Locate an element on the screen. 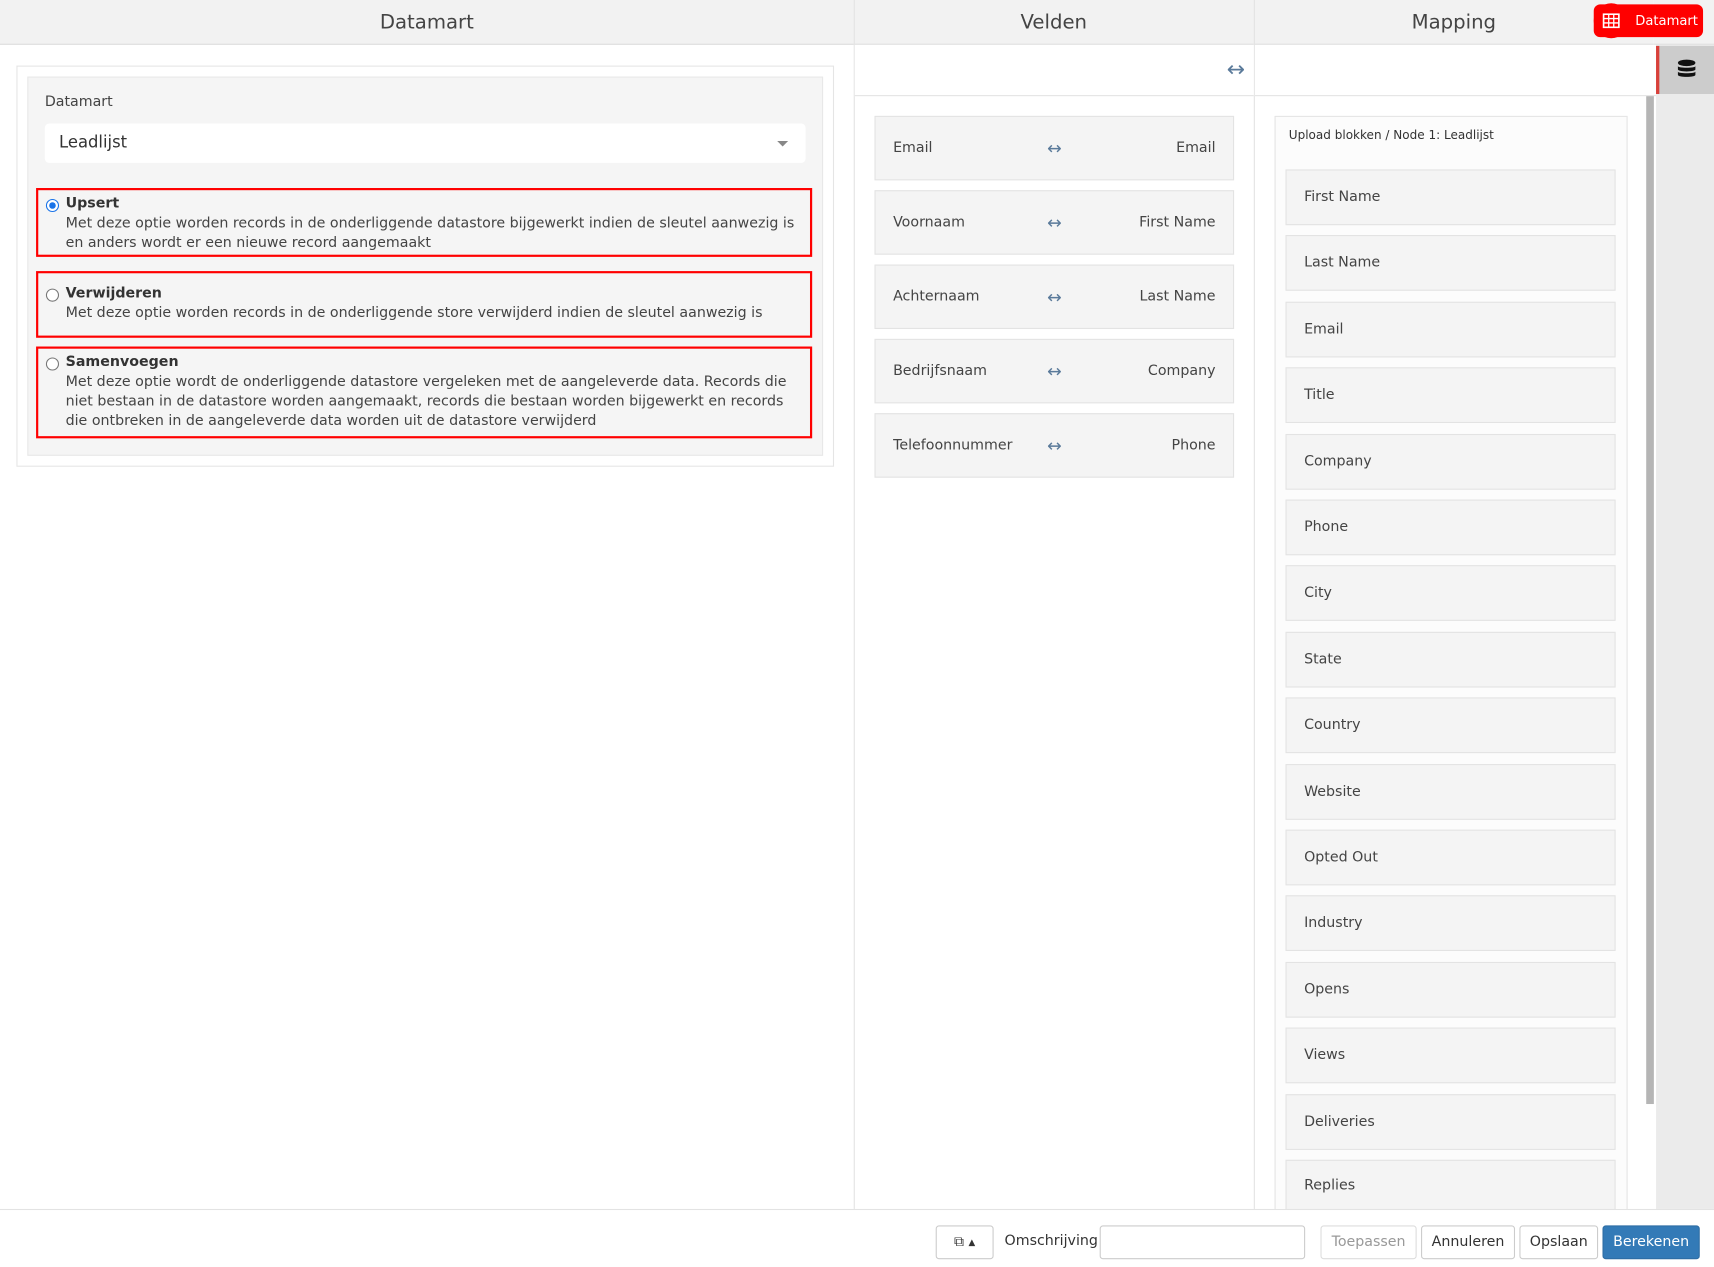 This screenshot has width=1714, height=1267. source-field: Bedrijfsnaam is located at coordinates (940, 371).